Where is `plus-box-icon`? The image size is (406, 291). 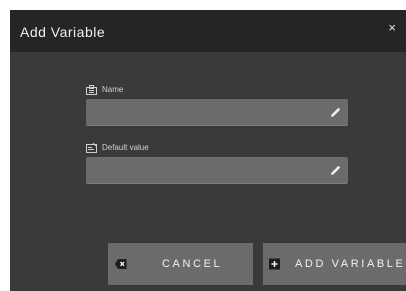
plus-box-icon is located at coordinates (274, 264).